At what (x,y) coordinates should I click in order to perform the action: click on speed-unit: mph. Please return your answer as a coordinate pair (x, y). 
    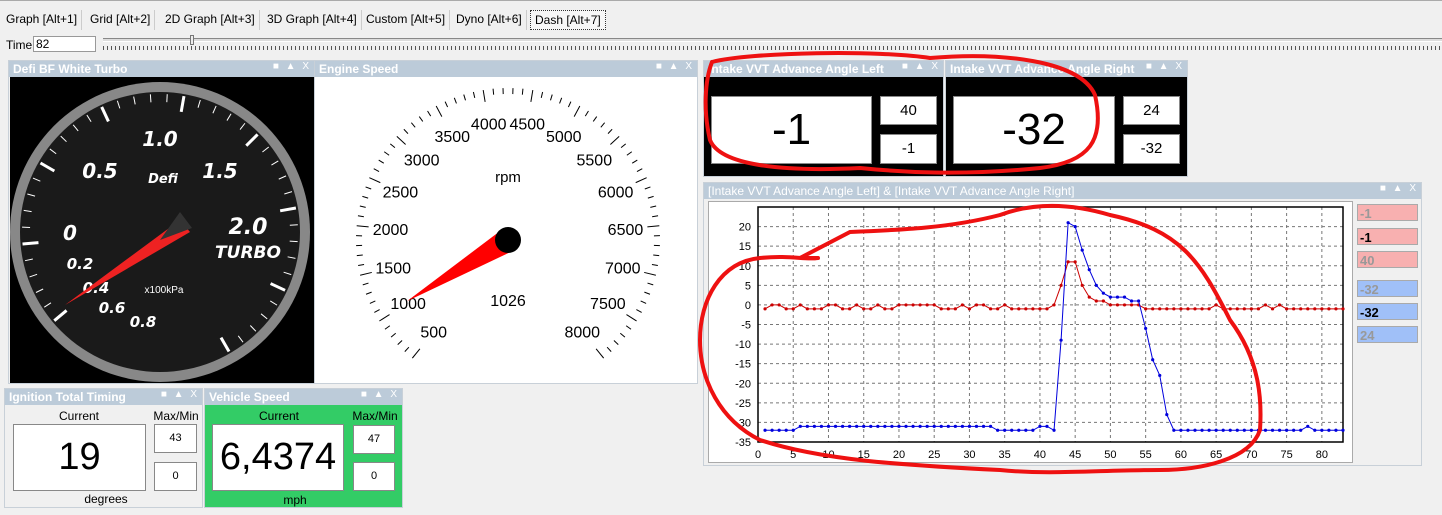
    Looking at the image, I should click on (295, 500).